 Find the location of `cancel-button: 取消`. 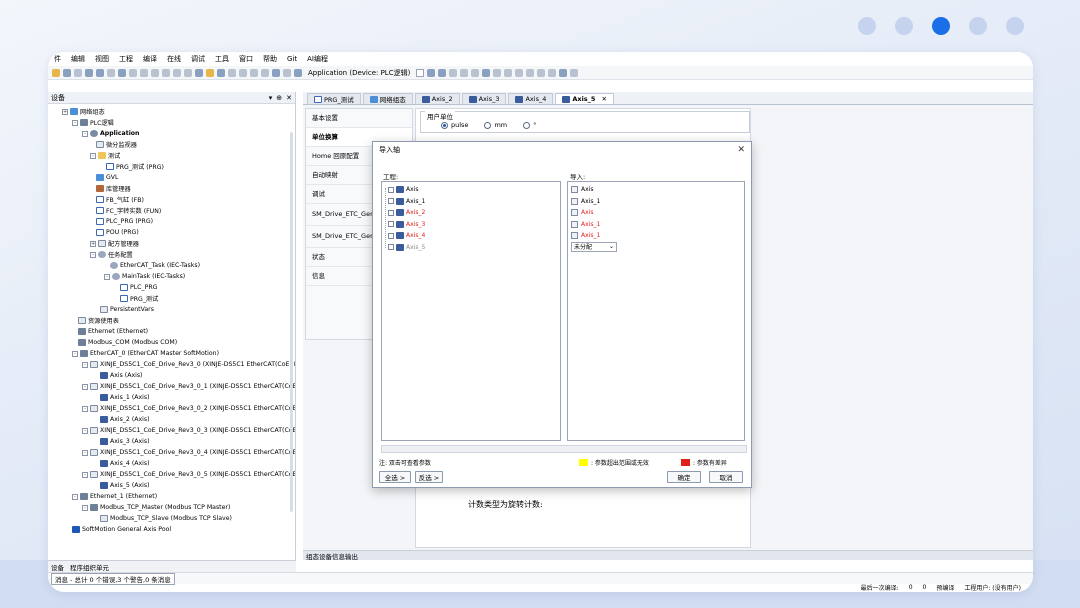

cancel-button: 取消 is located at coordinates (726, 477).